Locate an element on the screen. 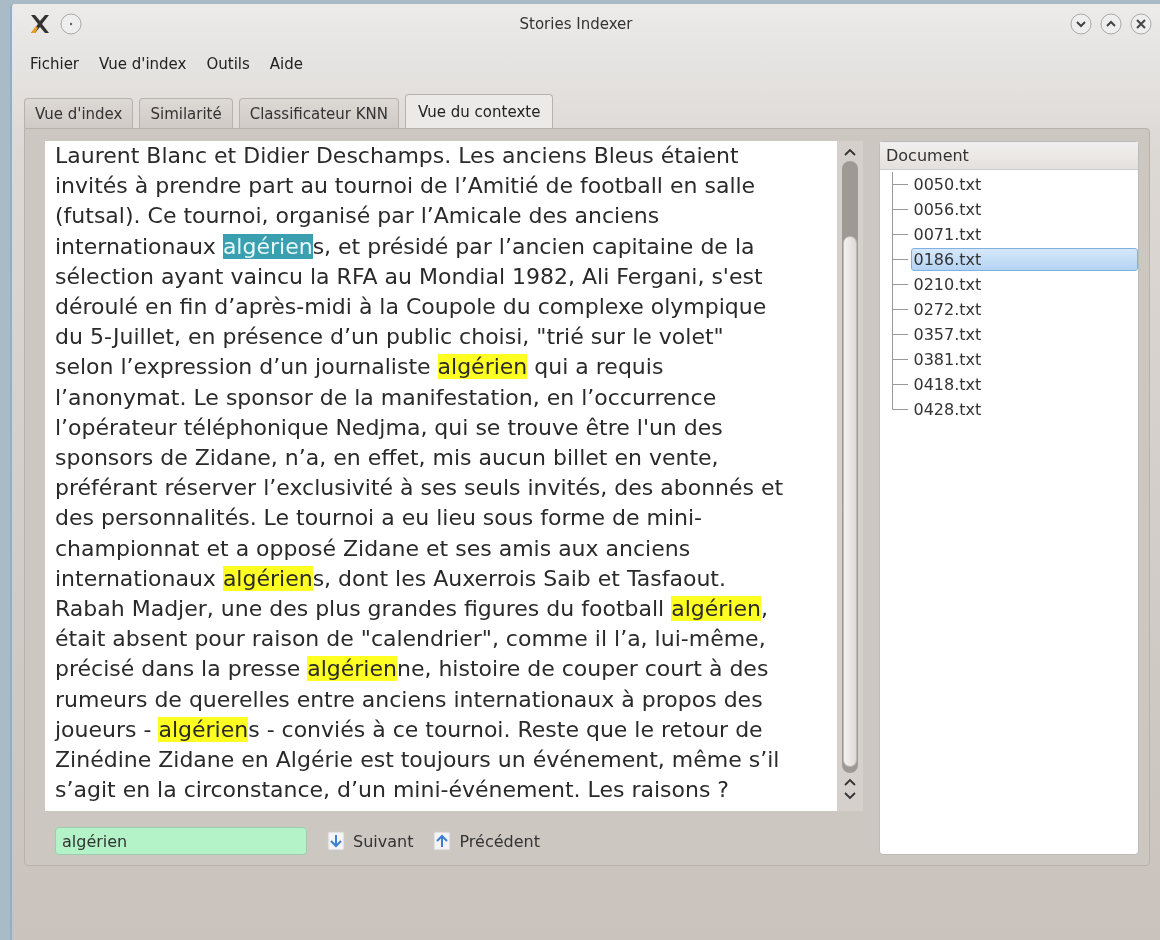 The image size is (1160, 940). text-line: invités à prendre part au tournoi de l’Amitié de football en salle is located at coordinates (405, 186).